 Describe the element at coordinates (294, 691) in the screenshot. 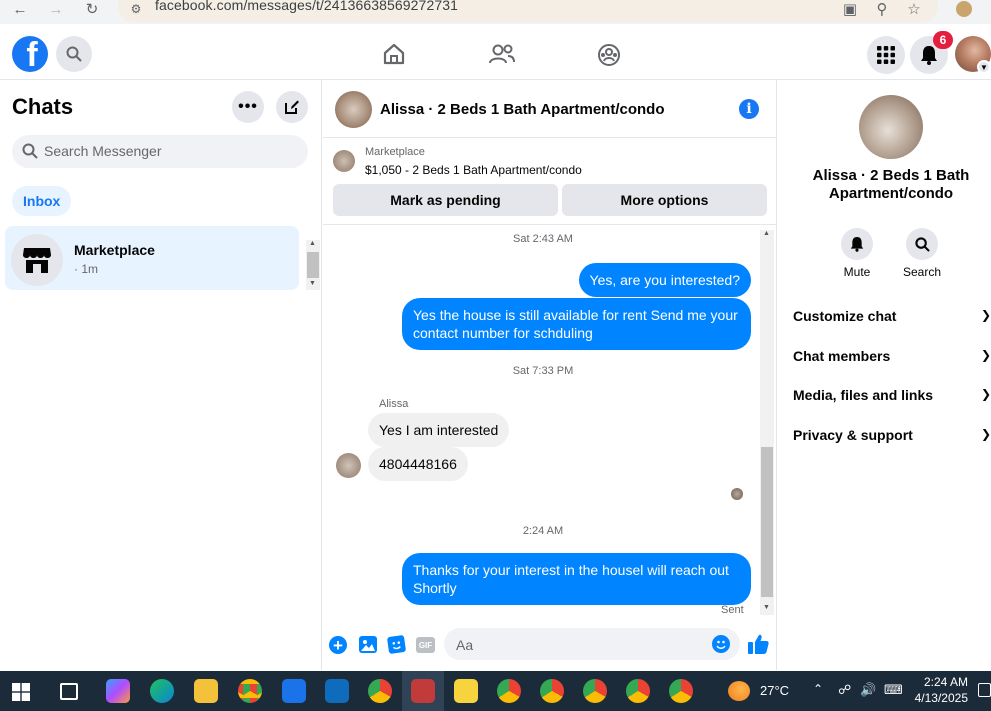

I see `store-icon` at that location.